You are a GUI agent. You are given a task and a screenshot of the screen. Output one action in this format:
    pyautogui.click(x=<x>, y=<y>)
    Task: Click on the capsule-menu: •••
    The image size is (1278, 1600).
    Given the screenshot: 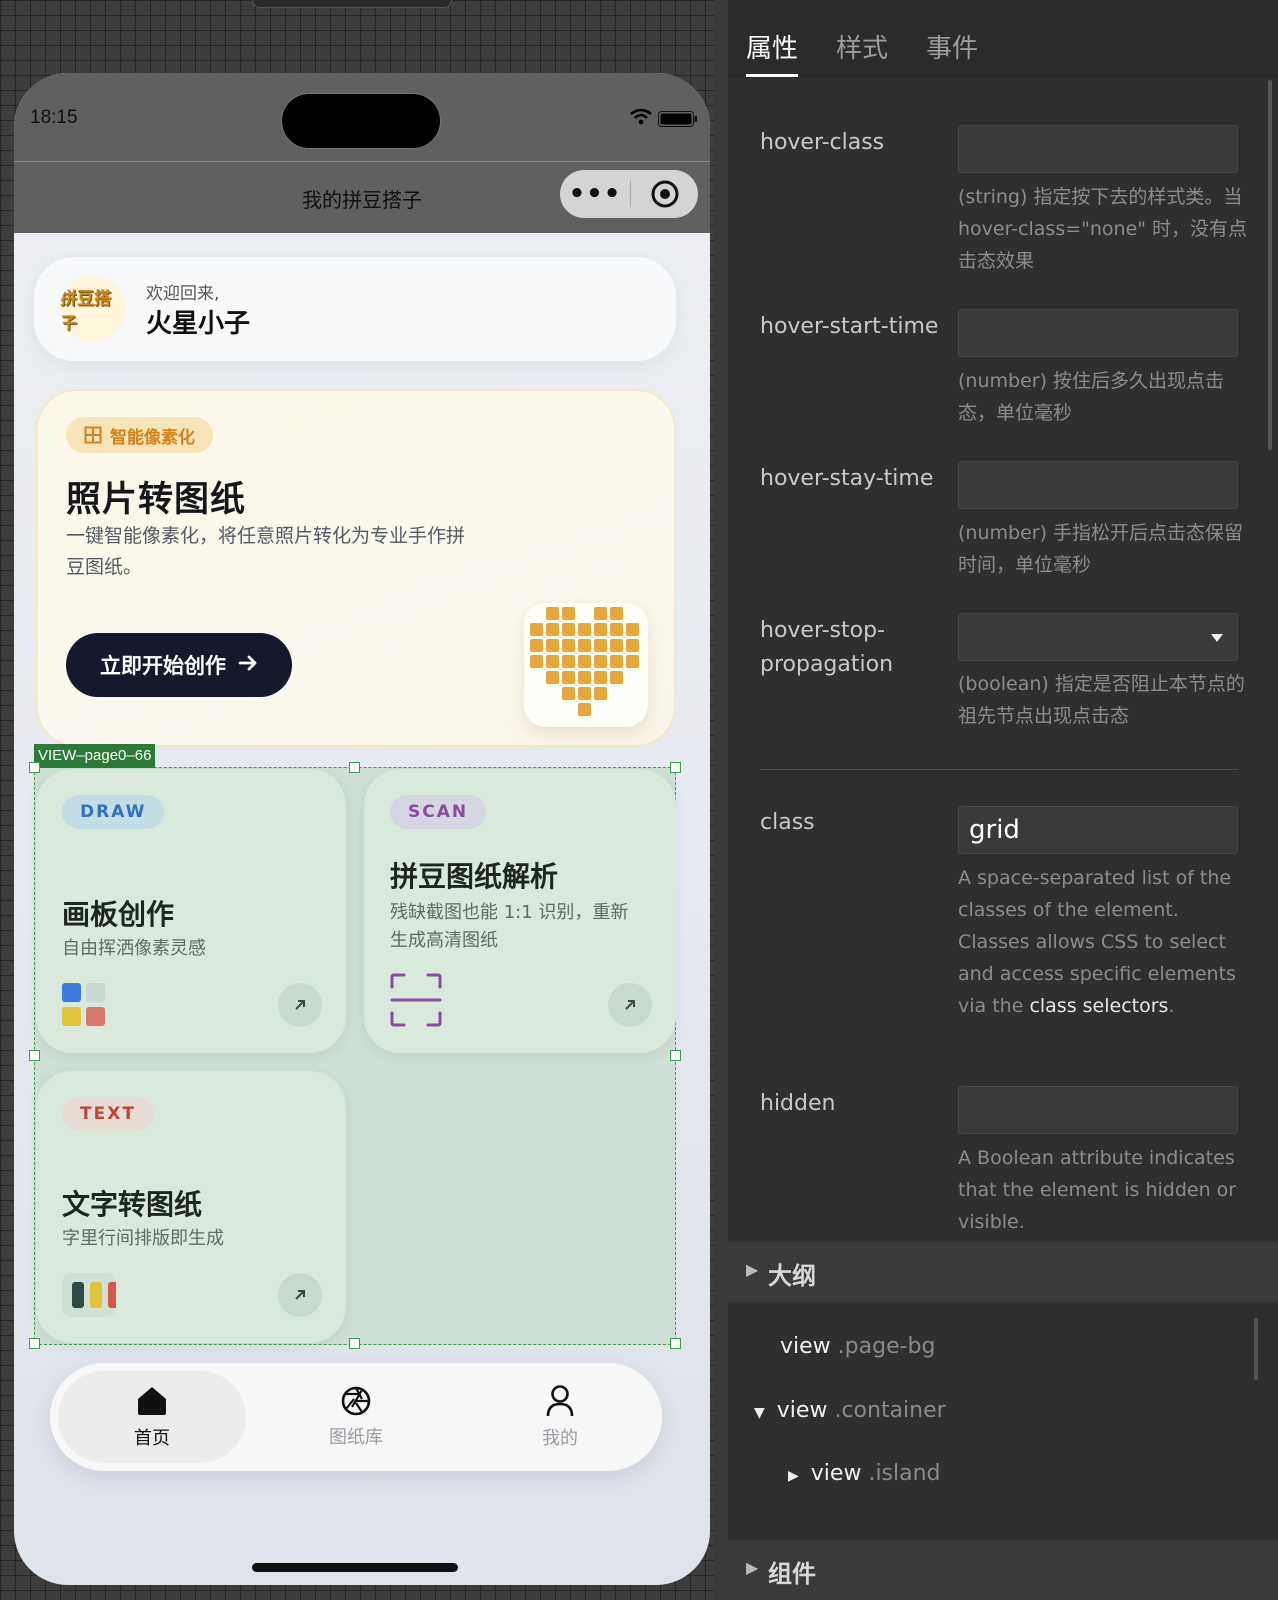 What is the action you would take?
    pyautogui.click(x=629, y=194)
    